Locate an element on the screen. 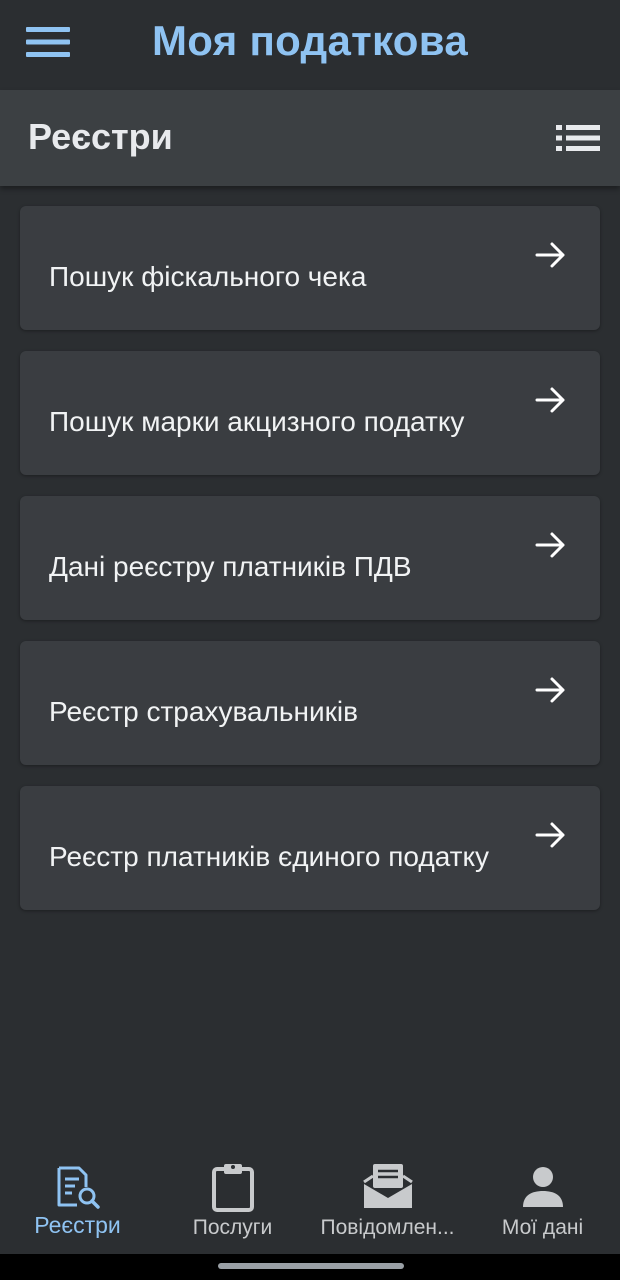 The image size is (620, 1280). section-title: Реєстри is located at coordinates (100, 136).